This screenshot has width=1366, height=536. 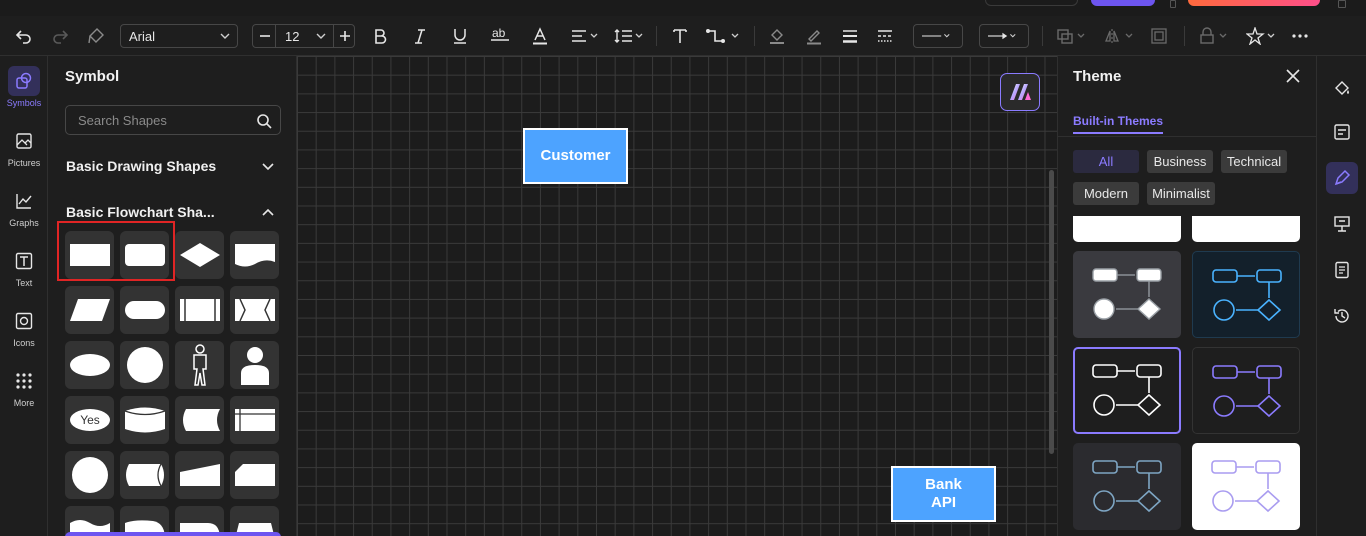 What do you see at coordinates (1342, 316) in the screenshot?
I see `history-icon` at bounding box center [1342, 316].